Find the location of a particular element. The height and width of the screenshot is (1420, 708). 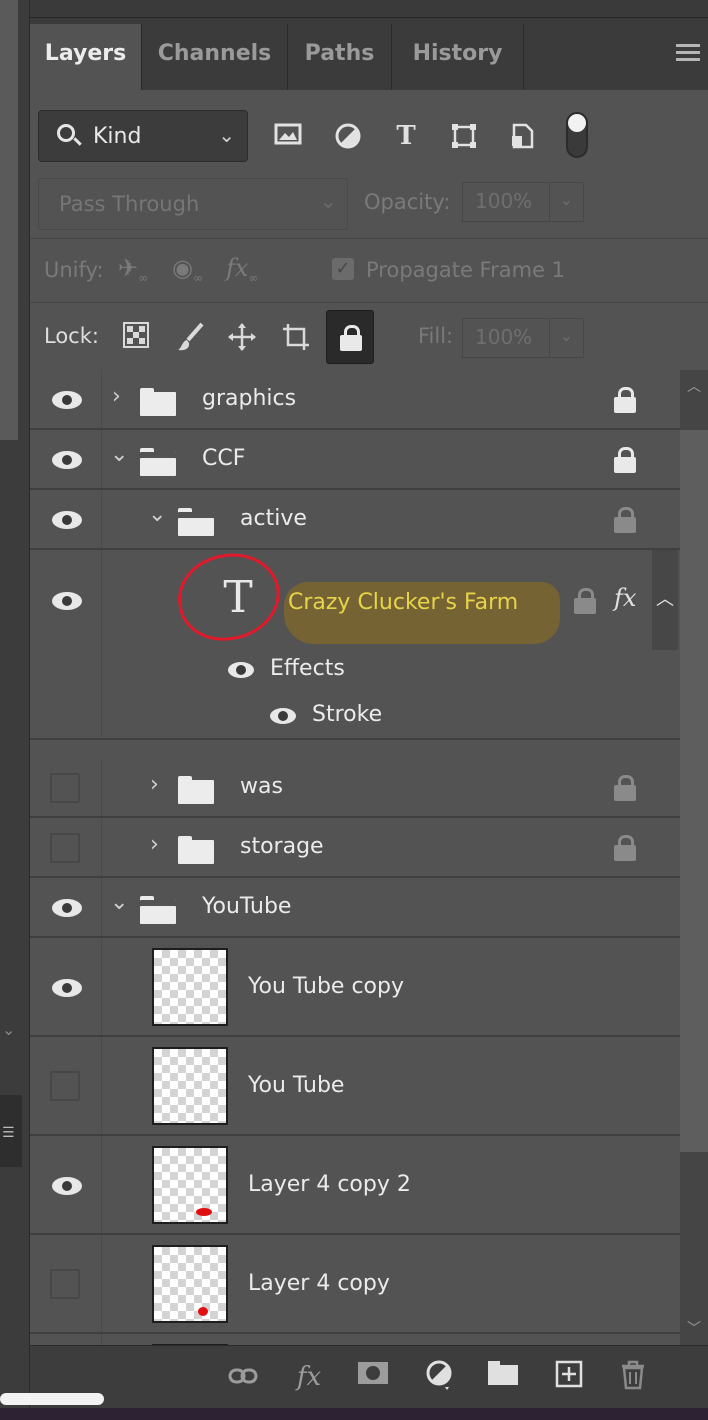

layer-row-you-tube-copy: You Tube copy is located at coordinates (355, 987).